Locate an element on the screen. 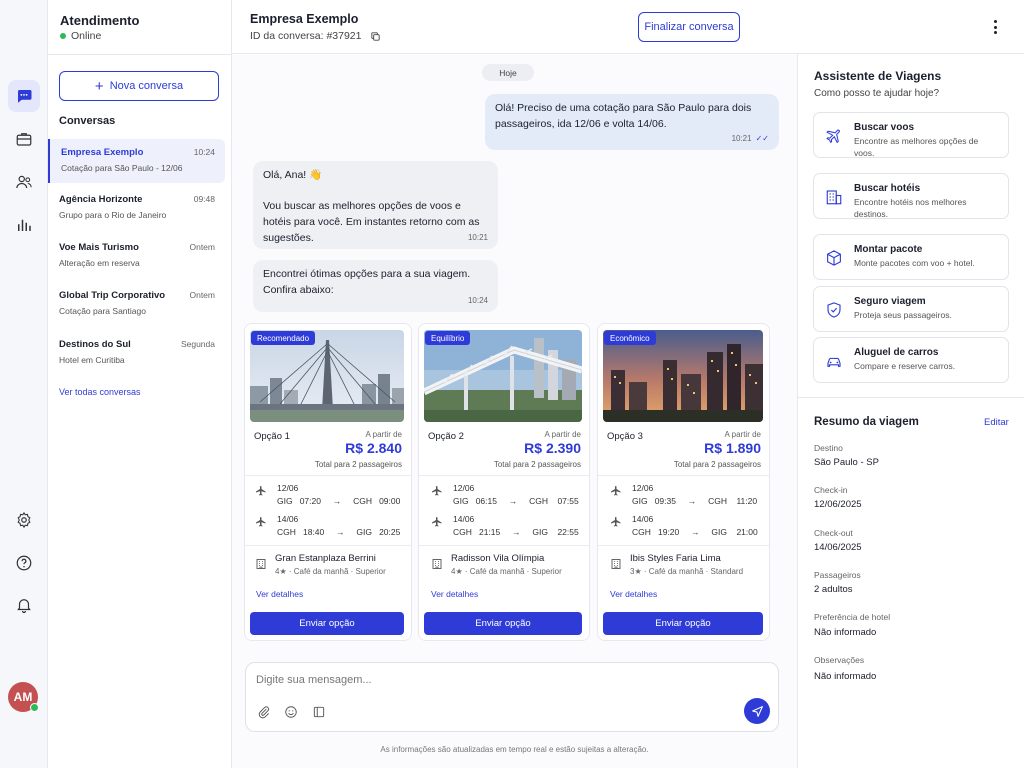 This screenshot has height=768, width=1024. emoji-icon is located at coordinates (291, 712).